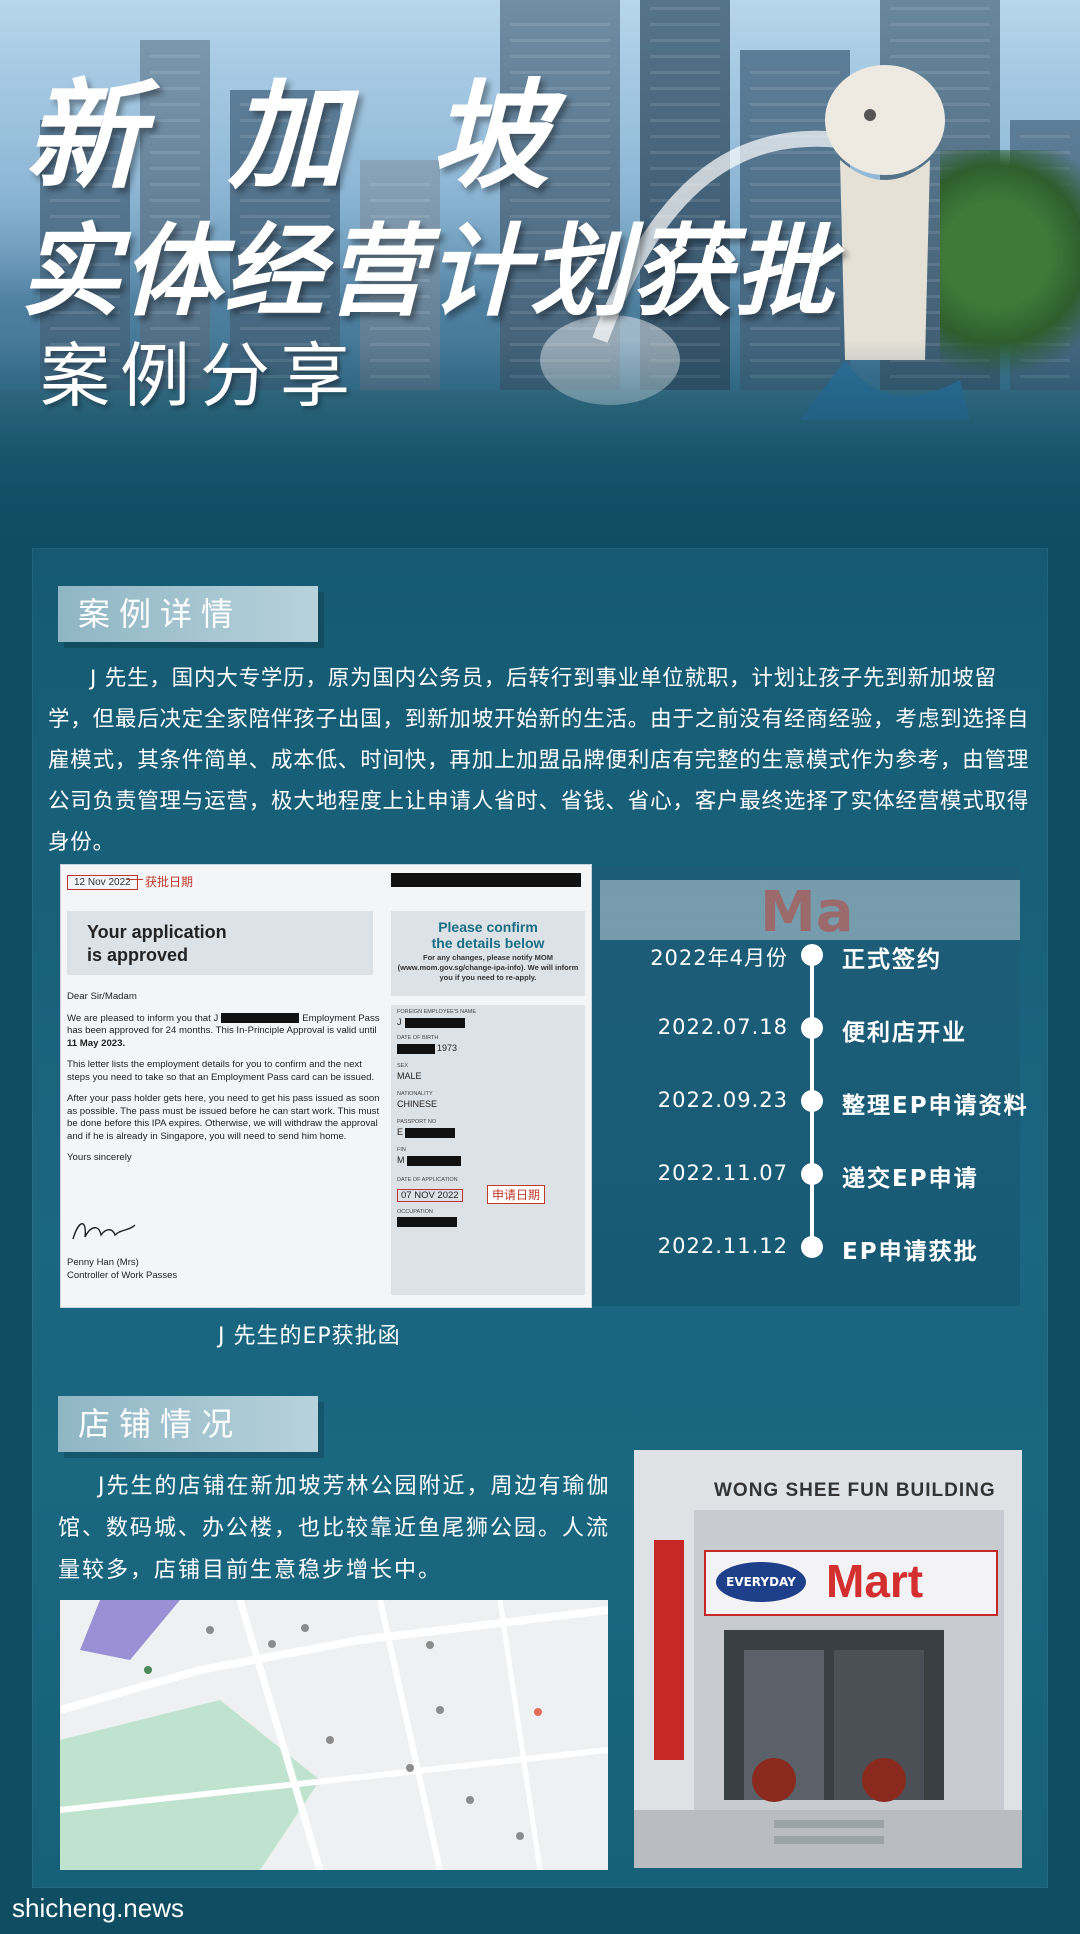  What do you see at coordinates (719, 958) in the screenshot?
I see `timeline-date: 2022年4月份` at bounding box center [719, 958].